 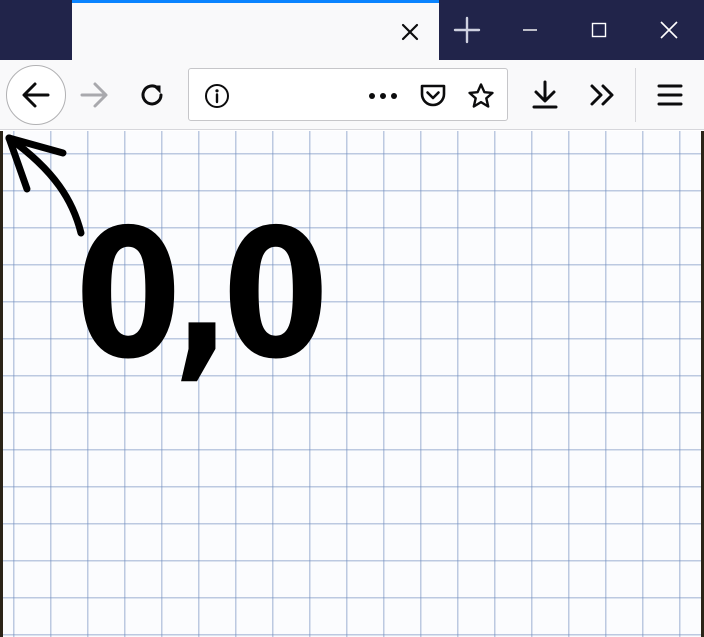 I want to click on chevrons-right-icon, so click(x=602, y=95).